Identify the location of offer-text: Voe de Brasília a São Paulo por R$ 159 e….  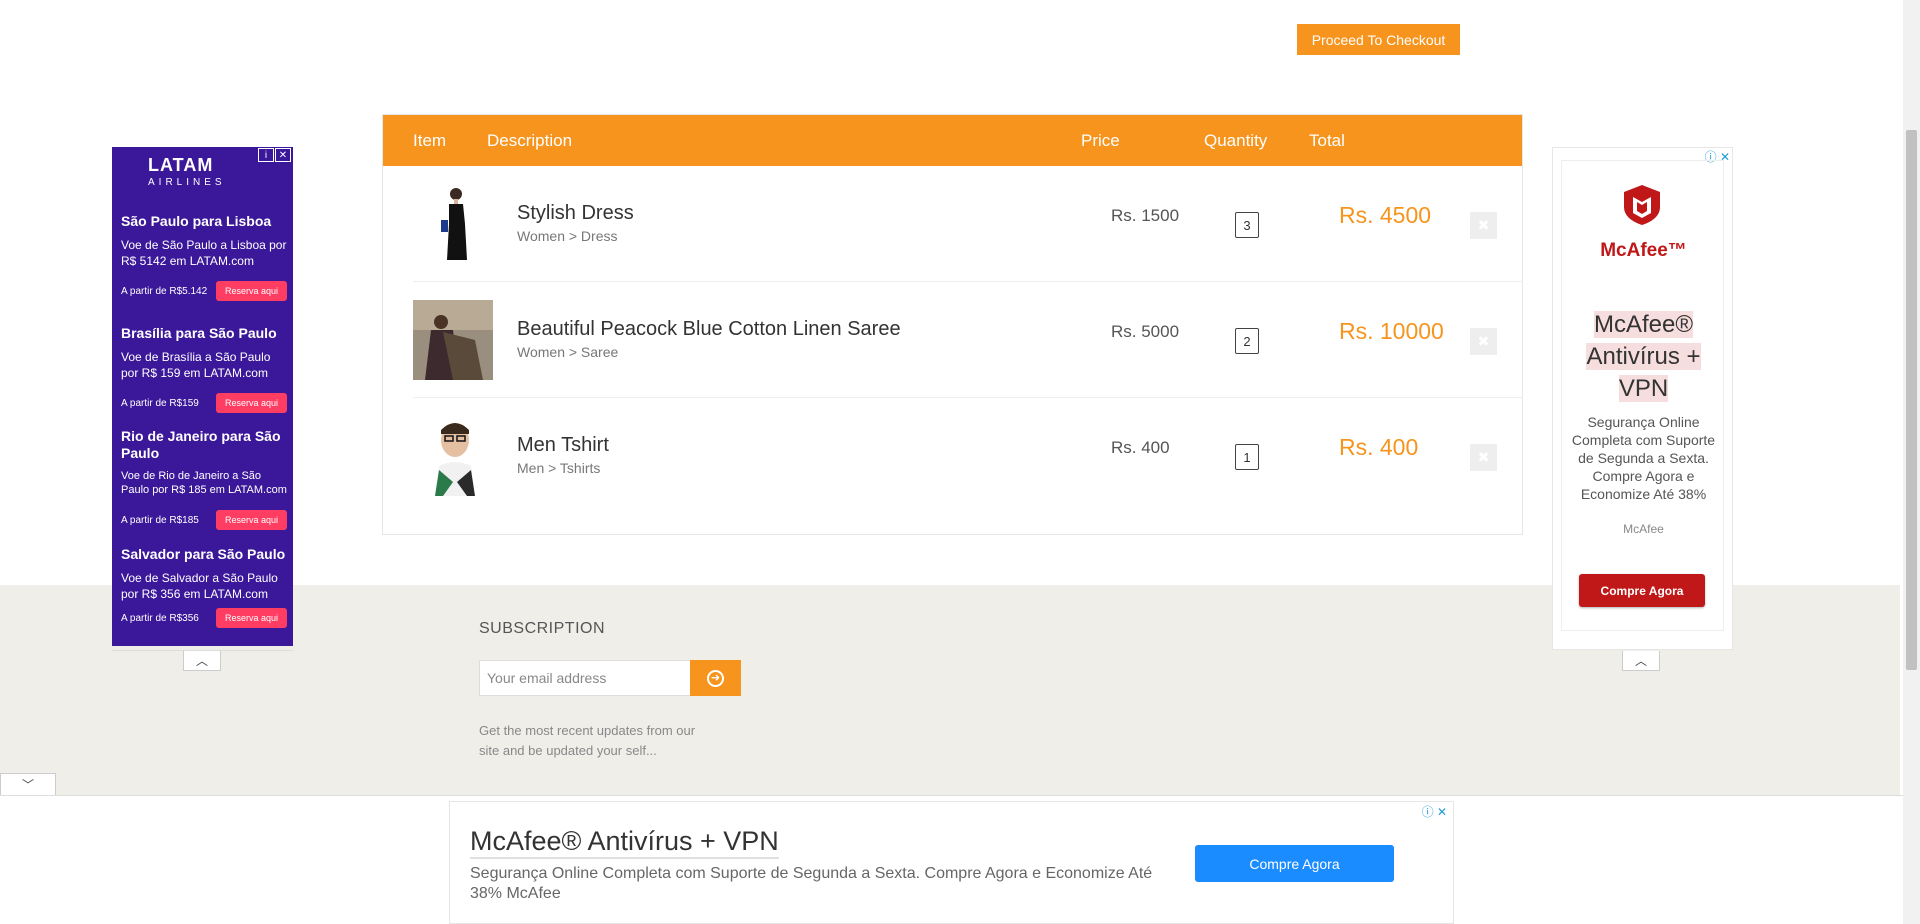
(196, 365).